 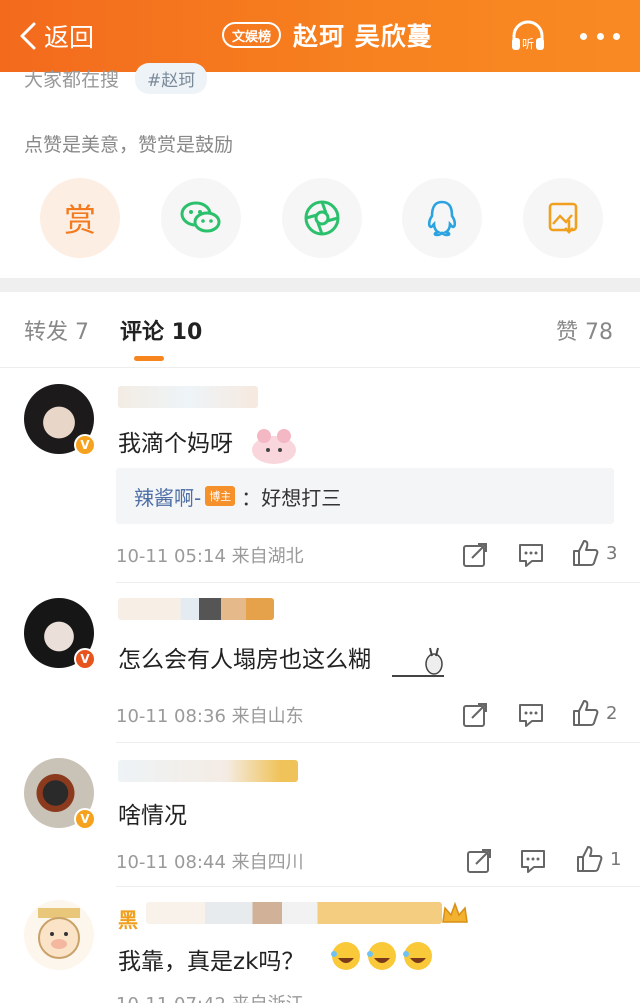 I want to click on wechat-icon, so click(x=200, y=217).